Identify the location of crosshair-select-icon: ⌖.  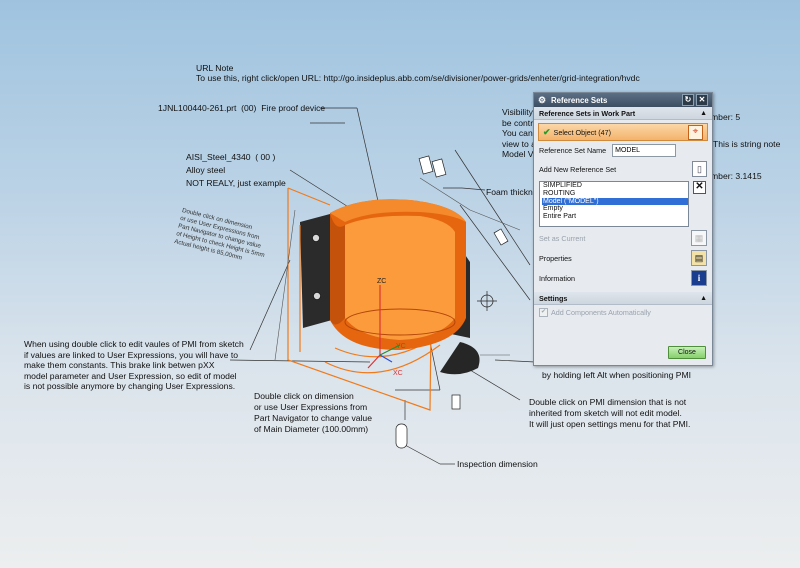
(695, 132).